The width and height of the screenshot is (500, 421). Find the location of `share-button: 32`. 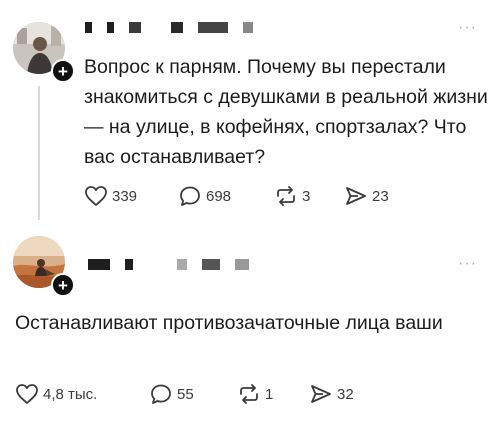

share-button: 32 is located at coordinates (344, 394).